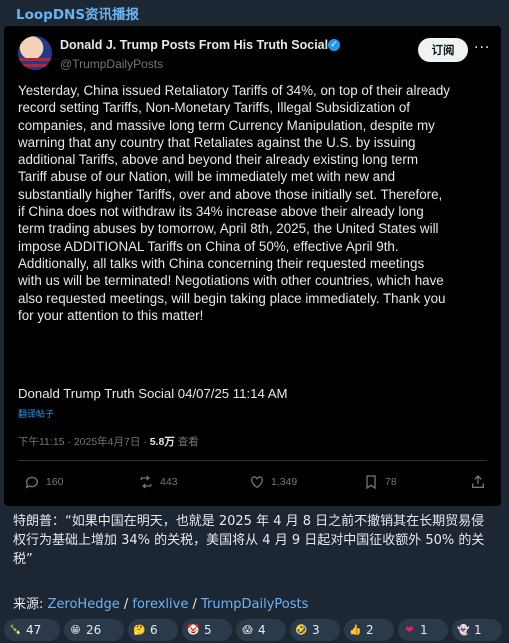  I want to click on bottle-icon: 🍾, so click(15, 630).